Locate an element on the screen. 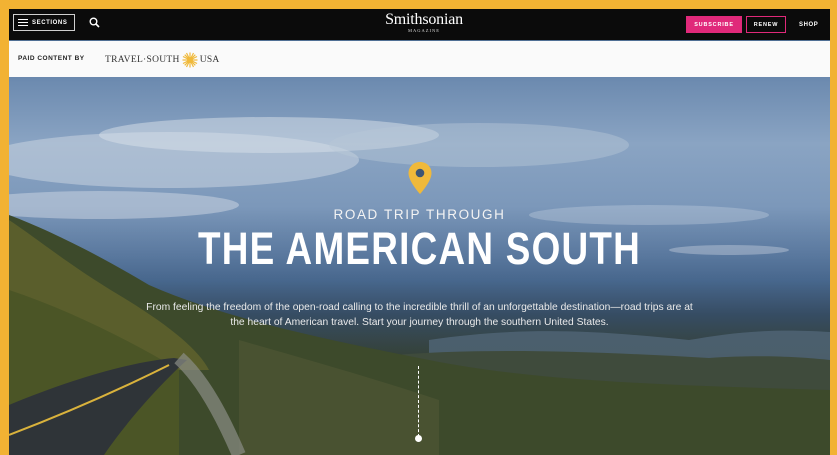  sponsor-name: TRAVEL·SOUTH is located at coordinates (142, 60).